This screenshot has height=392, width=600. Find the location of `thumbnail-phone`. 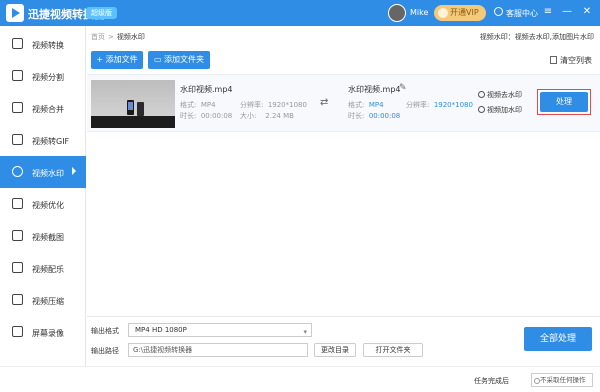

thumbnail-phone is located at coordinates (140, 109).